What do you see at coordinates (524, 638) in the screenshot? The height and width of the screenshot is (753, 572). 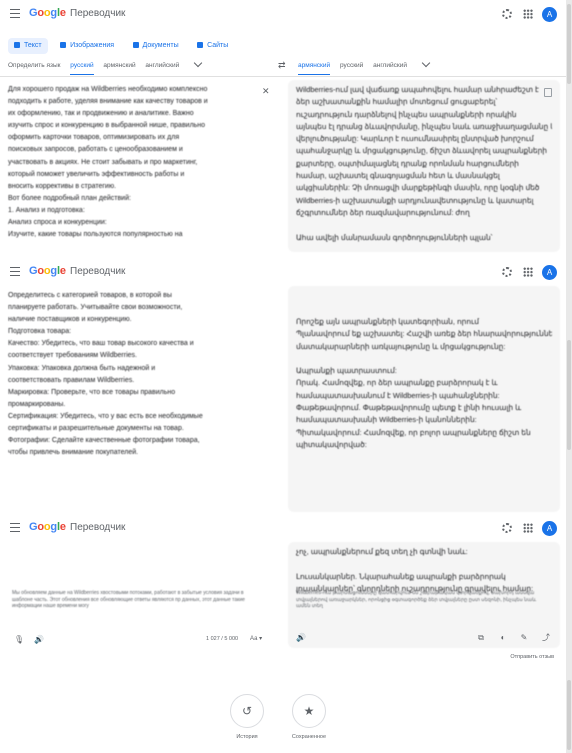 I see `edit-icon: ✎` at bounding box center [524, 638].